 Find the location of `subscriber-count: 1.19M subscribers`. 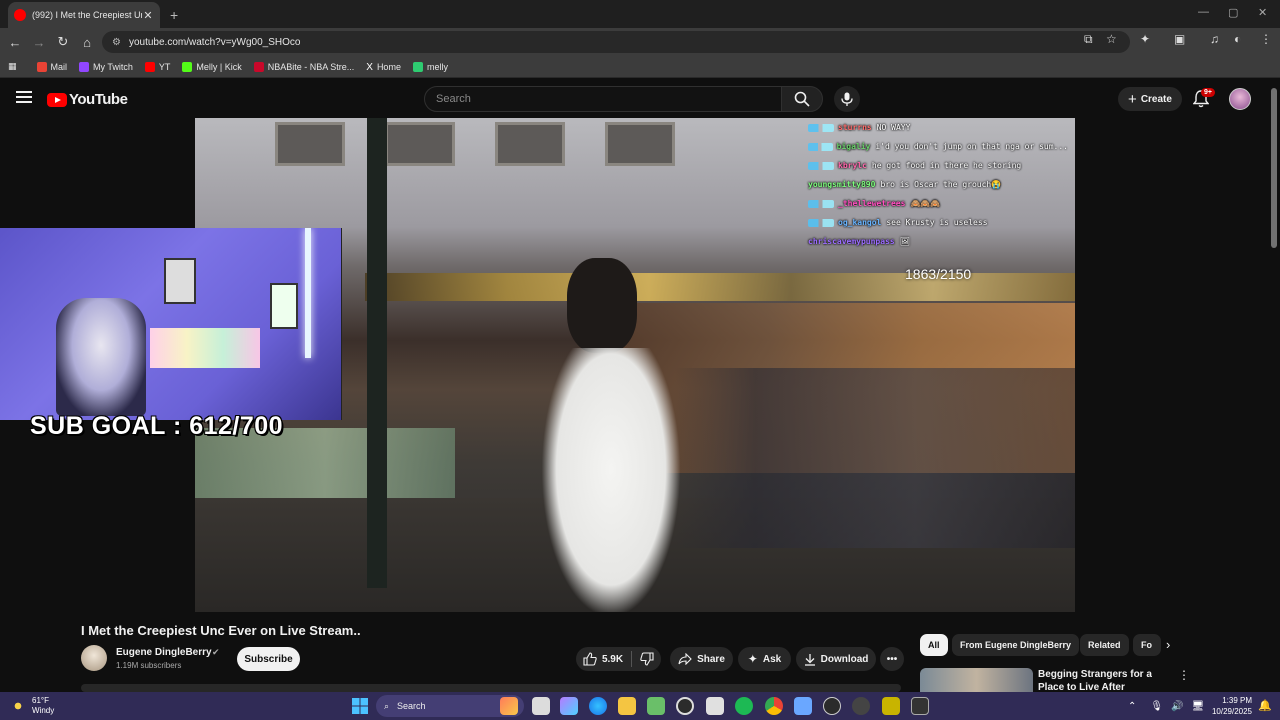

subscriber-count: 1.19M subscribers is located at coordinates (149, 665).